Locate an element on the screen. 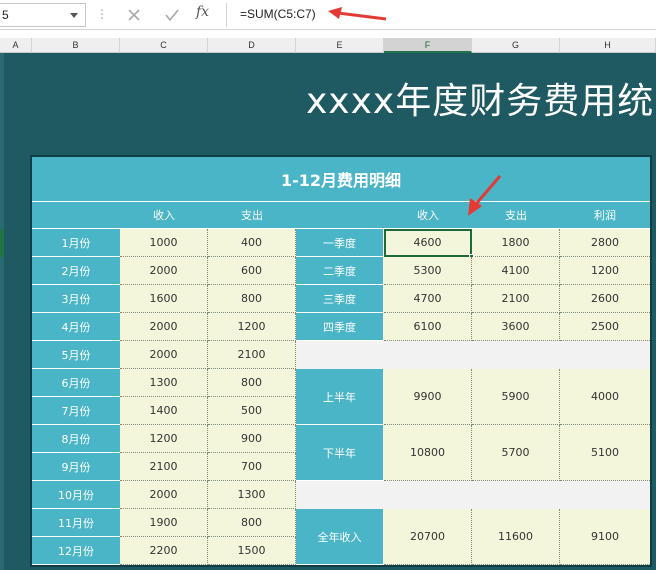 Image resolution: width=656 pixels, height=570 pixels. annual-total-label: 全年收入 is located at coordinates (340, 537).